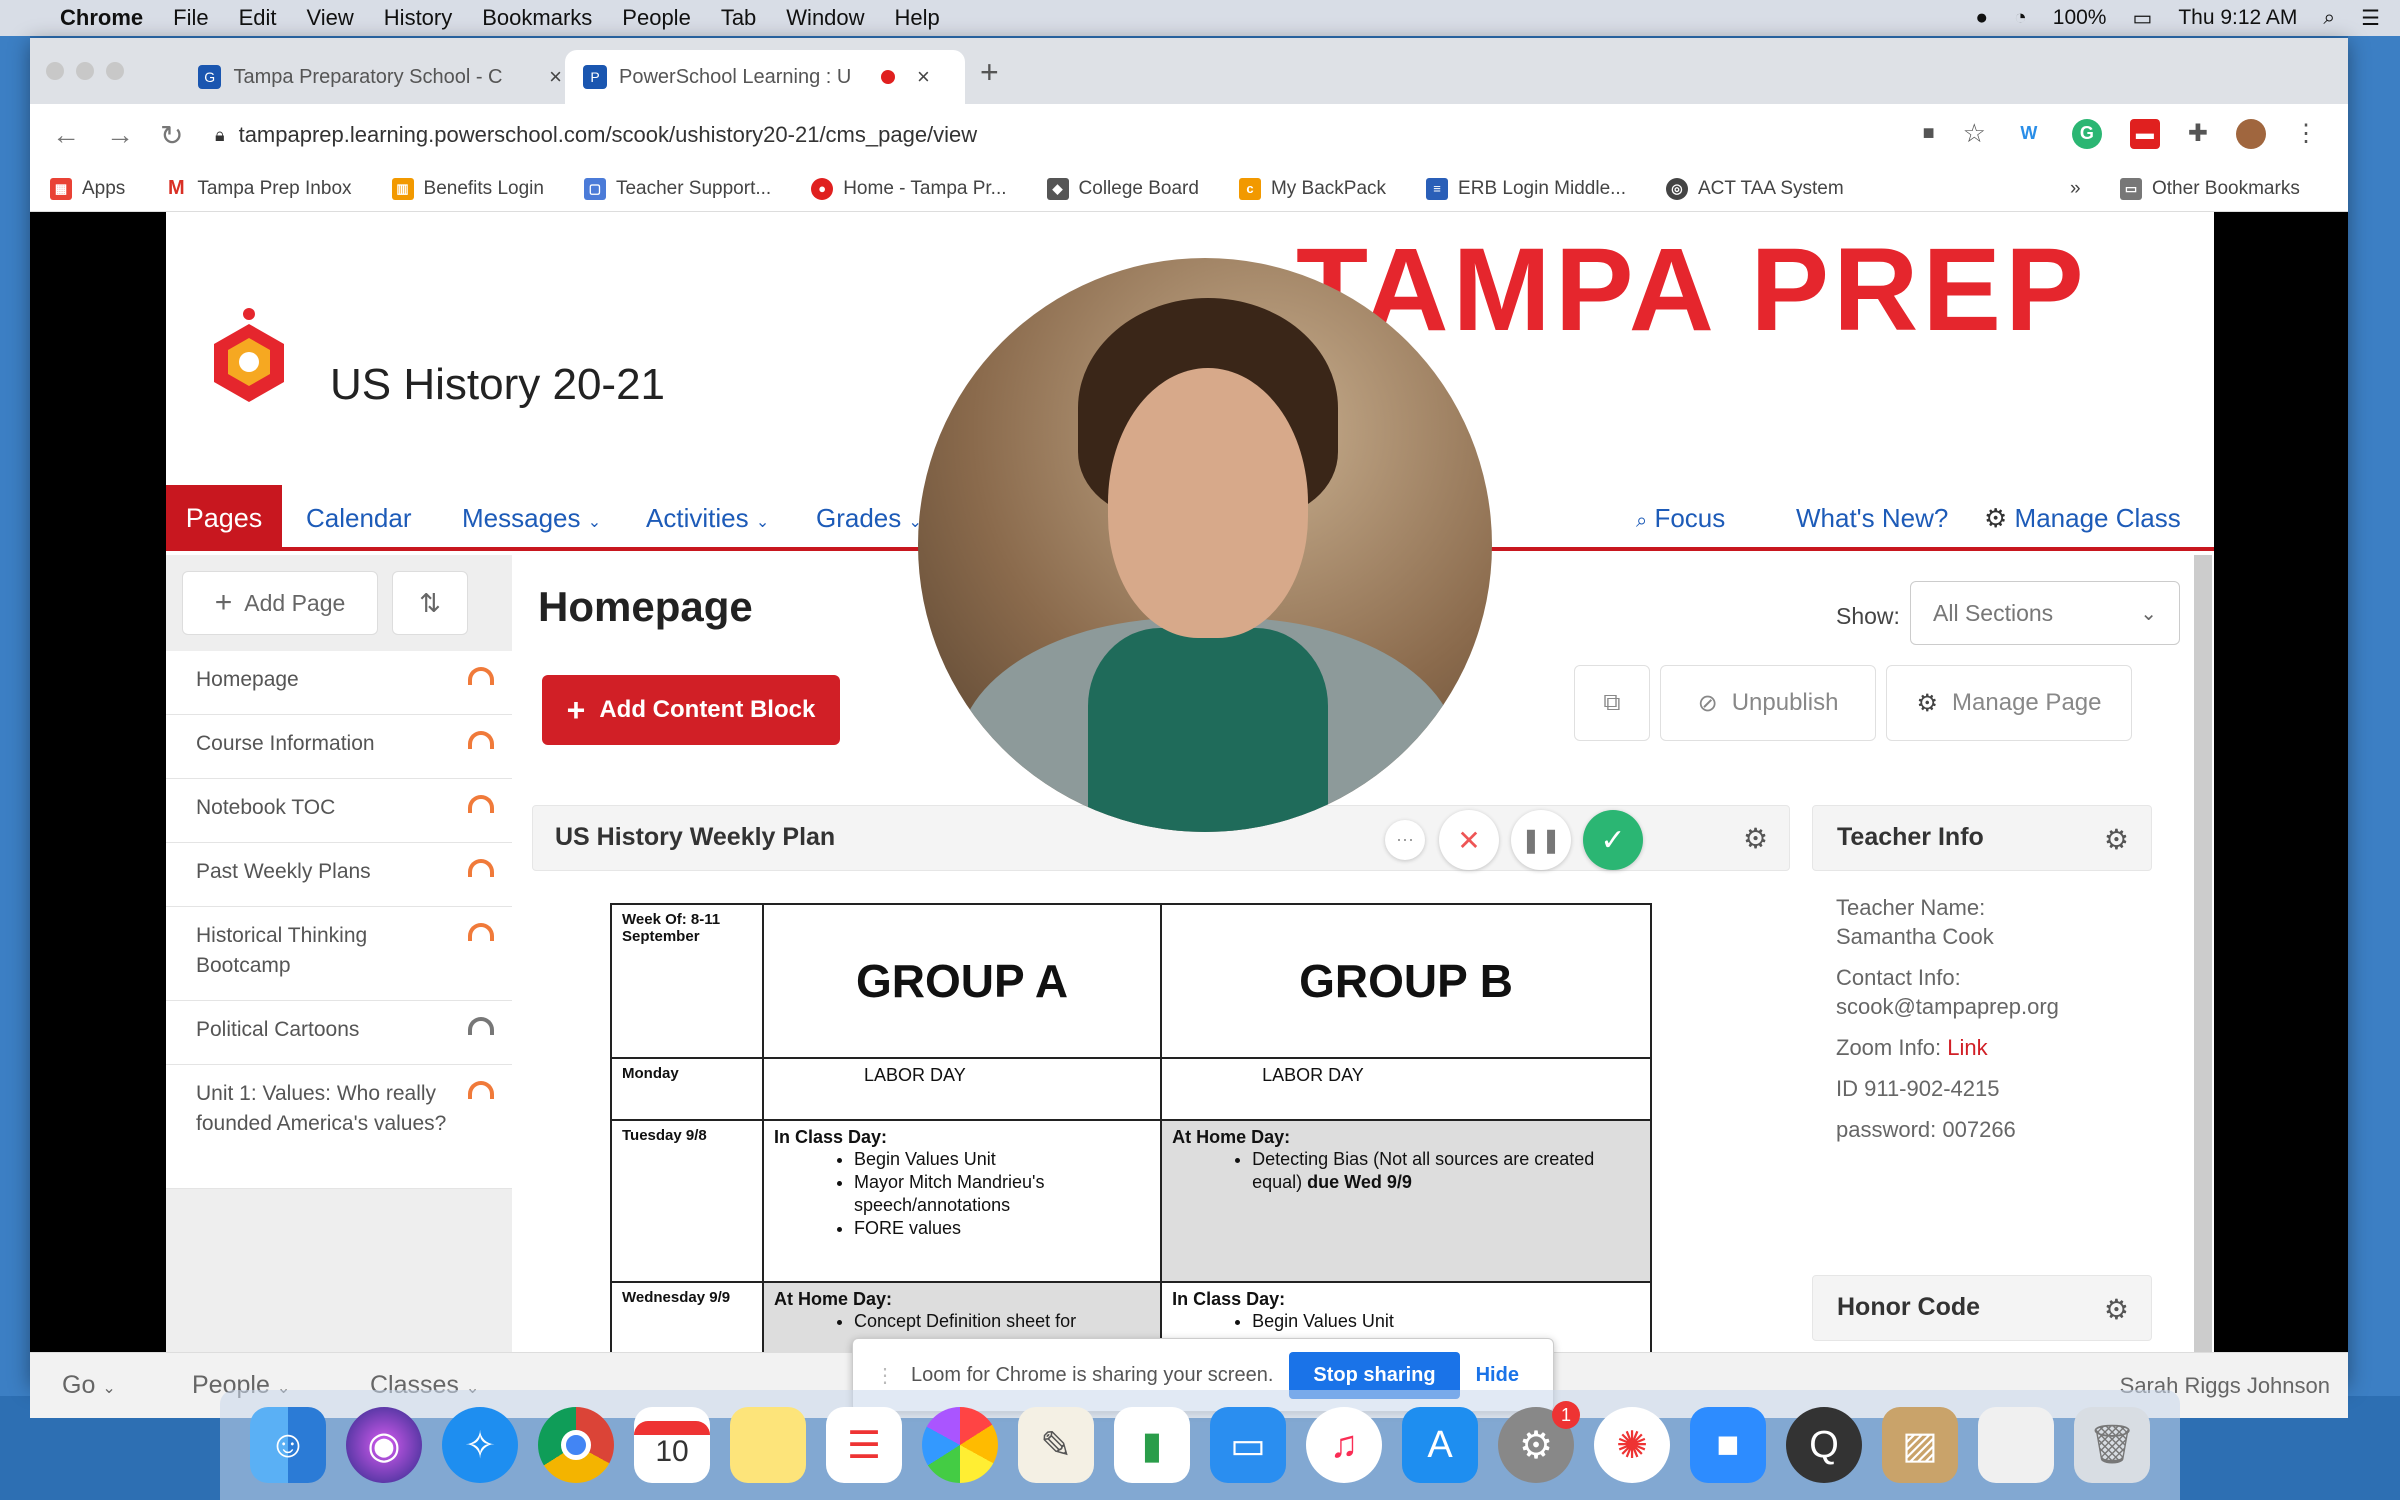  What do you see at coordinates (481, 1026) in the screenshot?
I see `unpublished-icon` at bounding box center [481, 1026].